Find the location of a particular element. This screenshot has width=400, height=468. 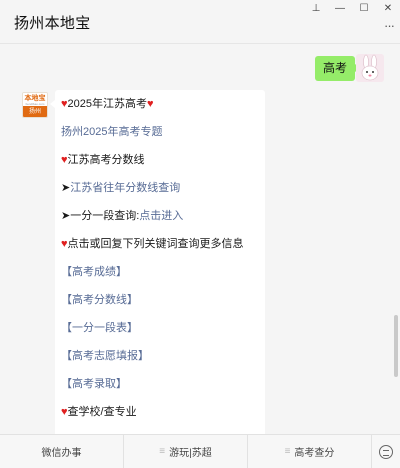

user-message-bubble: 高考 is located at coordinates (338, 68).